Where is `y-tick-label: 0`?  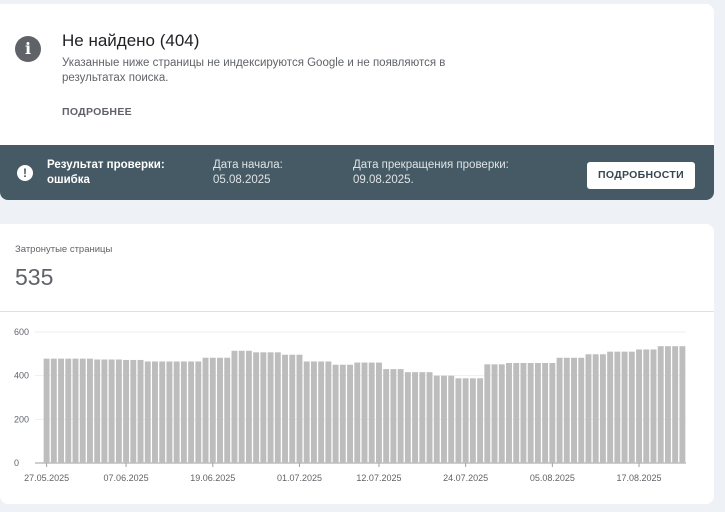 y-tick-label: 0 is located at coordinates (16, 463).